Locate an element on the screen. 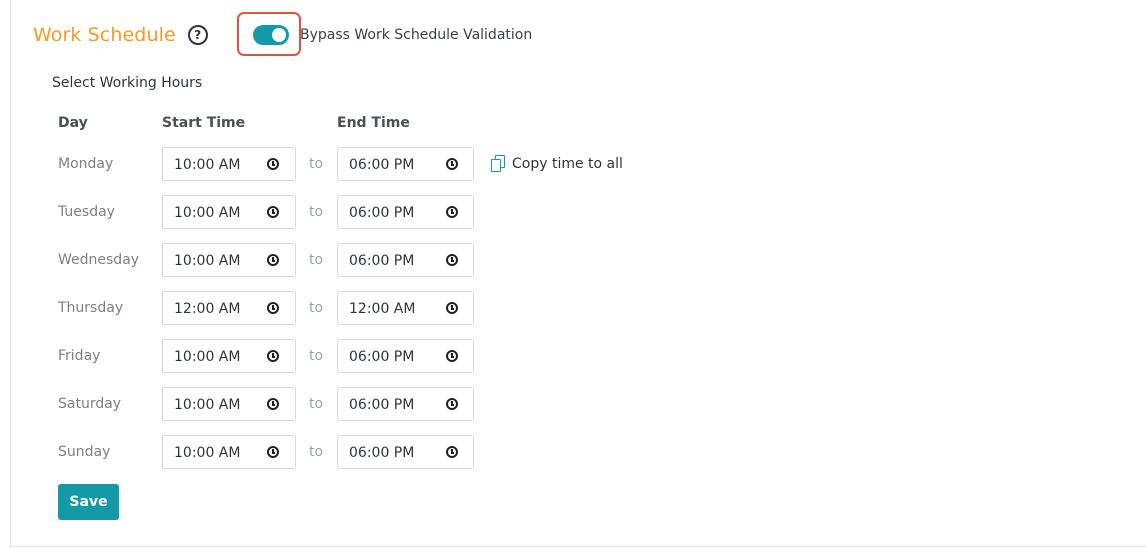 The height and width of the screenshot is (549, 1146). day-label: Friday is located at coordinates (79, 356).